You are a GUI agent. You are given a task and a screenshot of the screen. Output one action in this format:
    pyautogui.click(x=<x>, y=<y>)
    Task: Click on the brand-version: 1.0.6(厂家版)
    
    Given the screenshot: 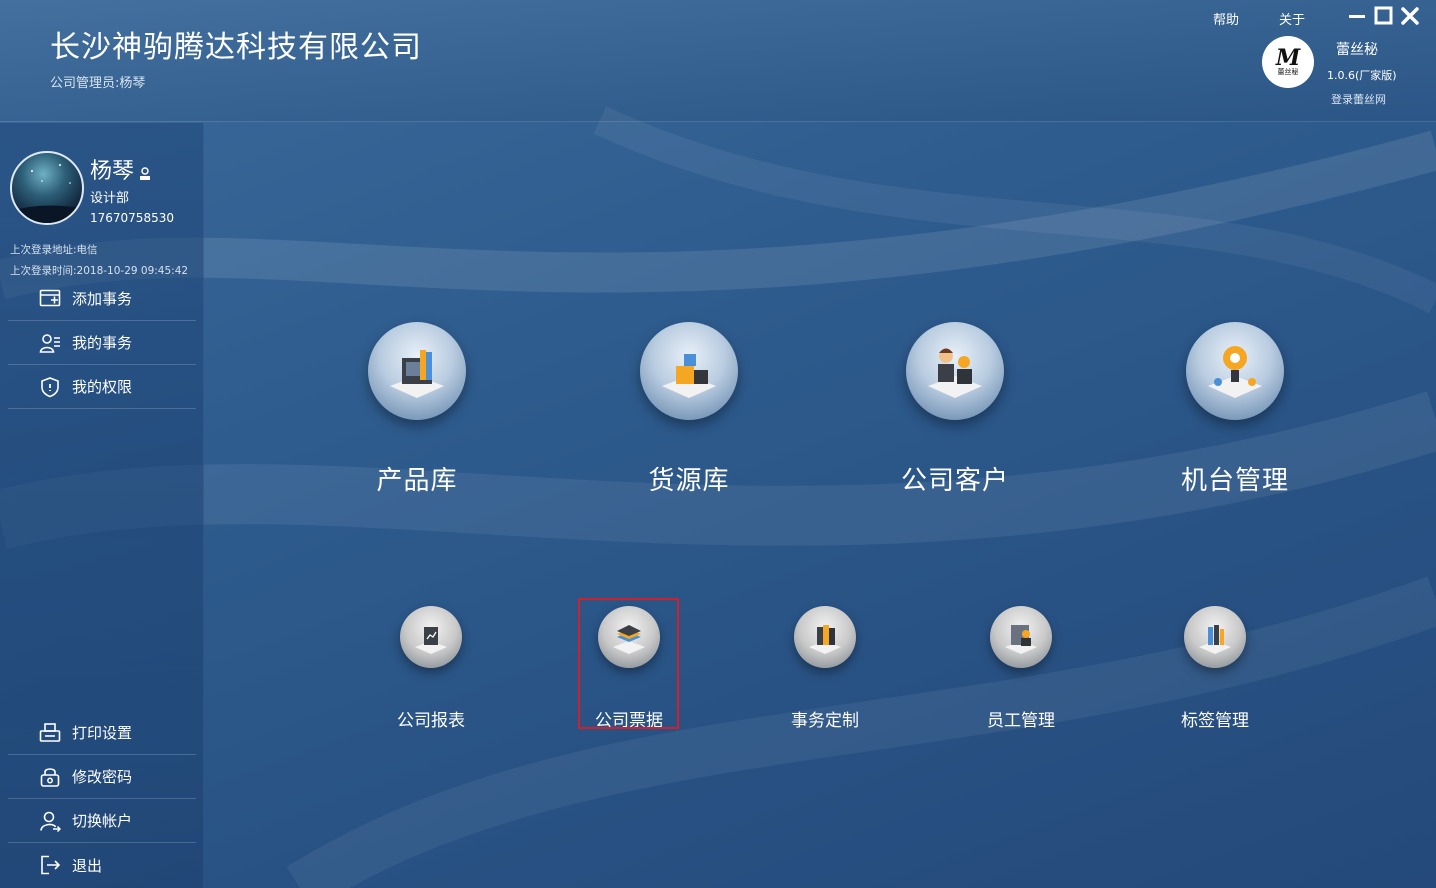 What is the action you would take?
    pyautogui.click(x=1362, y=75)
    